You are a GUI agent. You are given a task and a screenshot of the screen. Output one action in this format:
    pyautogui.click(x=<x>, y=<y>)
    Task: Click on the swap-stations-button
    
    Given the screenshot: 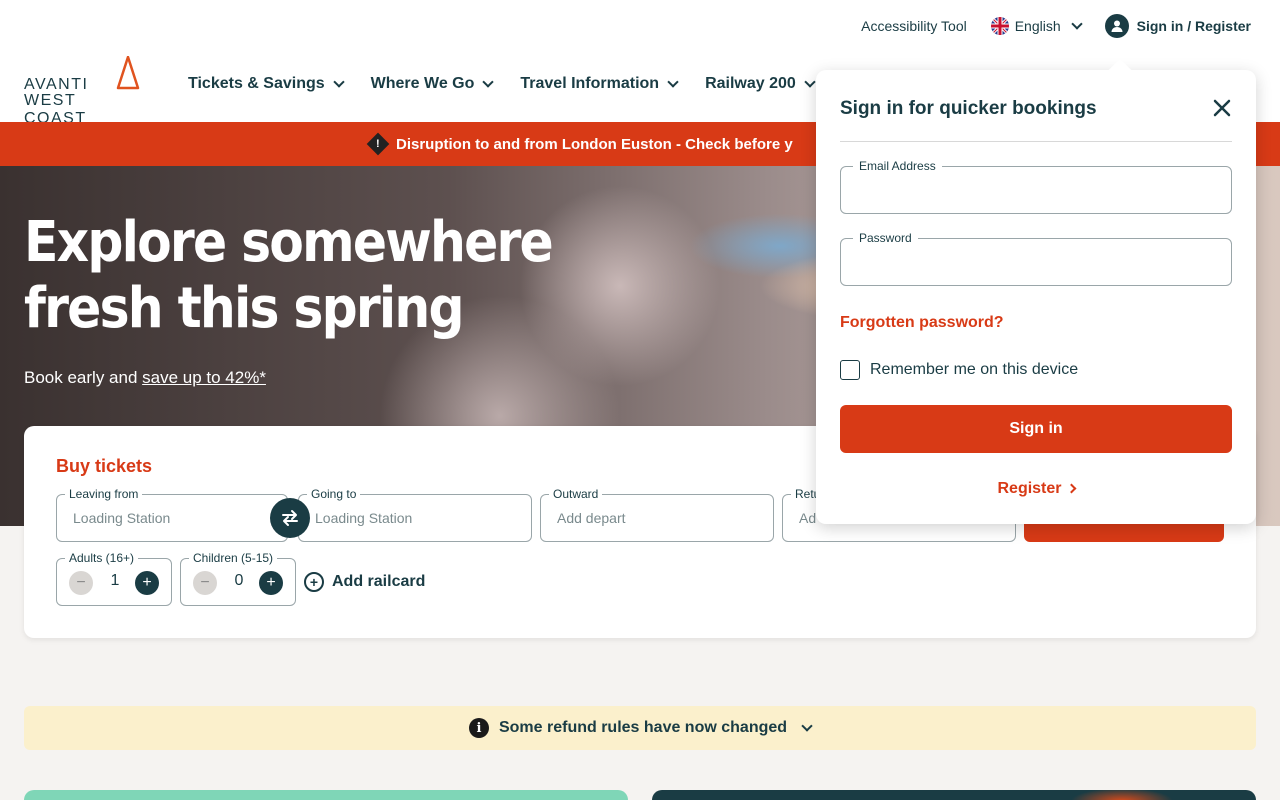 What is the action you would take?
    pyautogui.click(x=290, y=518)
    